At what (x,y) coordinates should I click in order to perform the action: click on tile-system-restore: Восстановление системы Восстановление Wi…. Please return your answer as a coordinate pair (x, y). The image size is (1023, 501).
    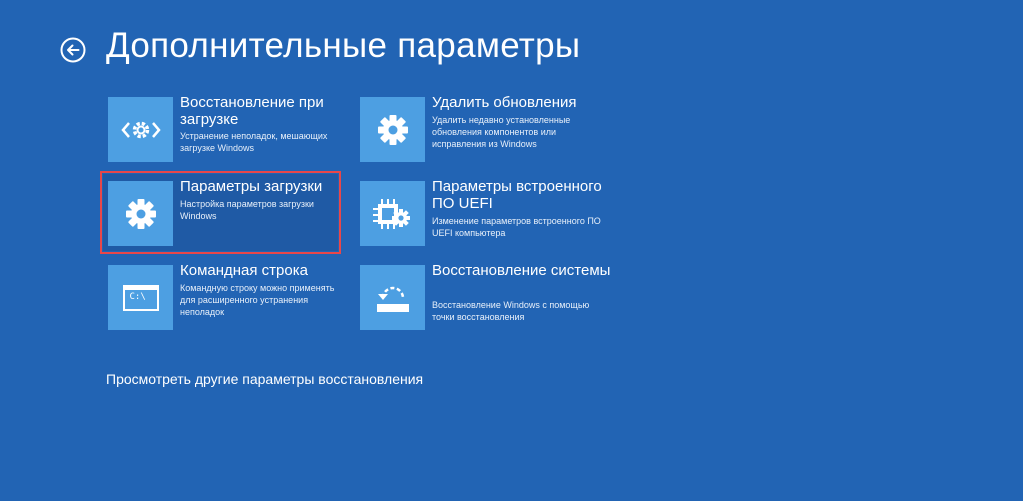
    Looking at the image, I should click on (485, 298).